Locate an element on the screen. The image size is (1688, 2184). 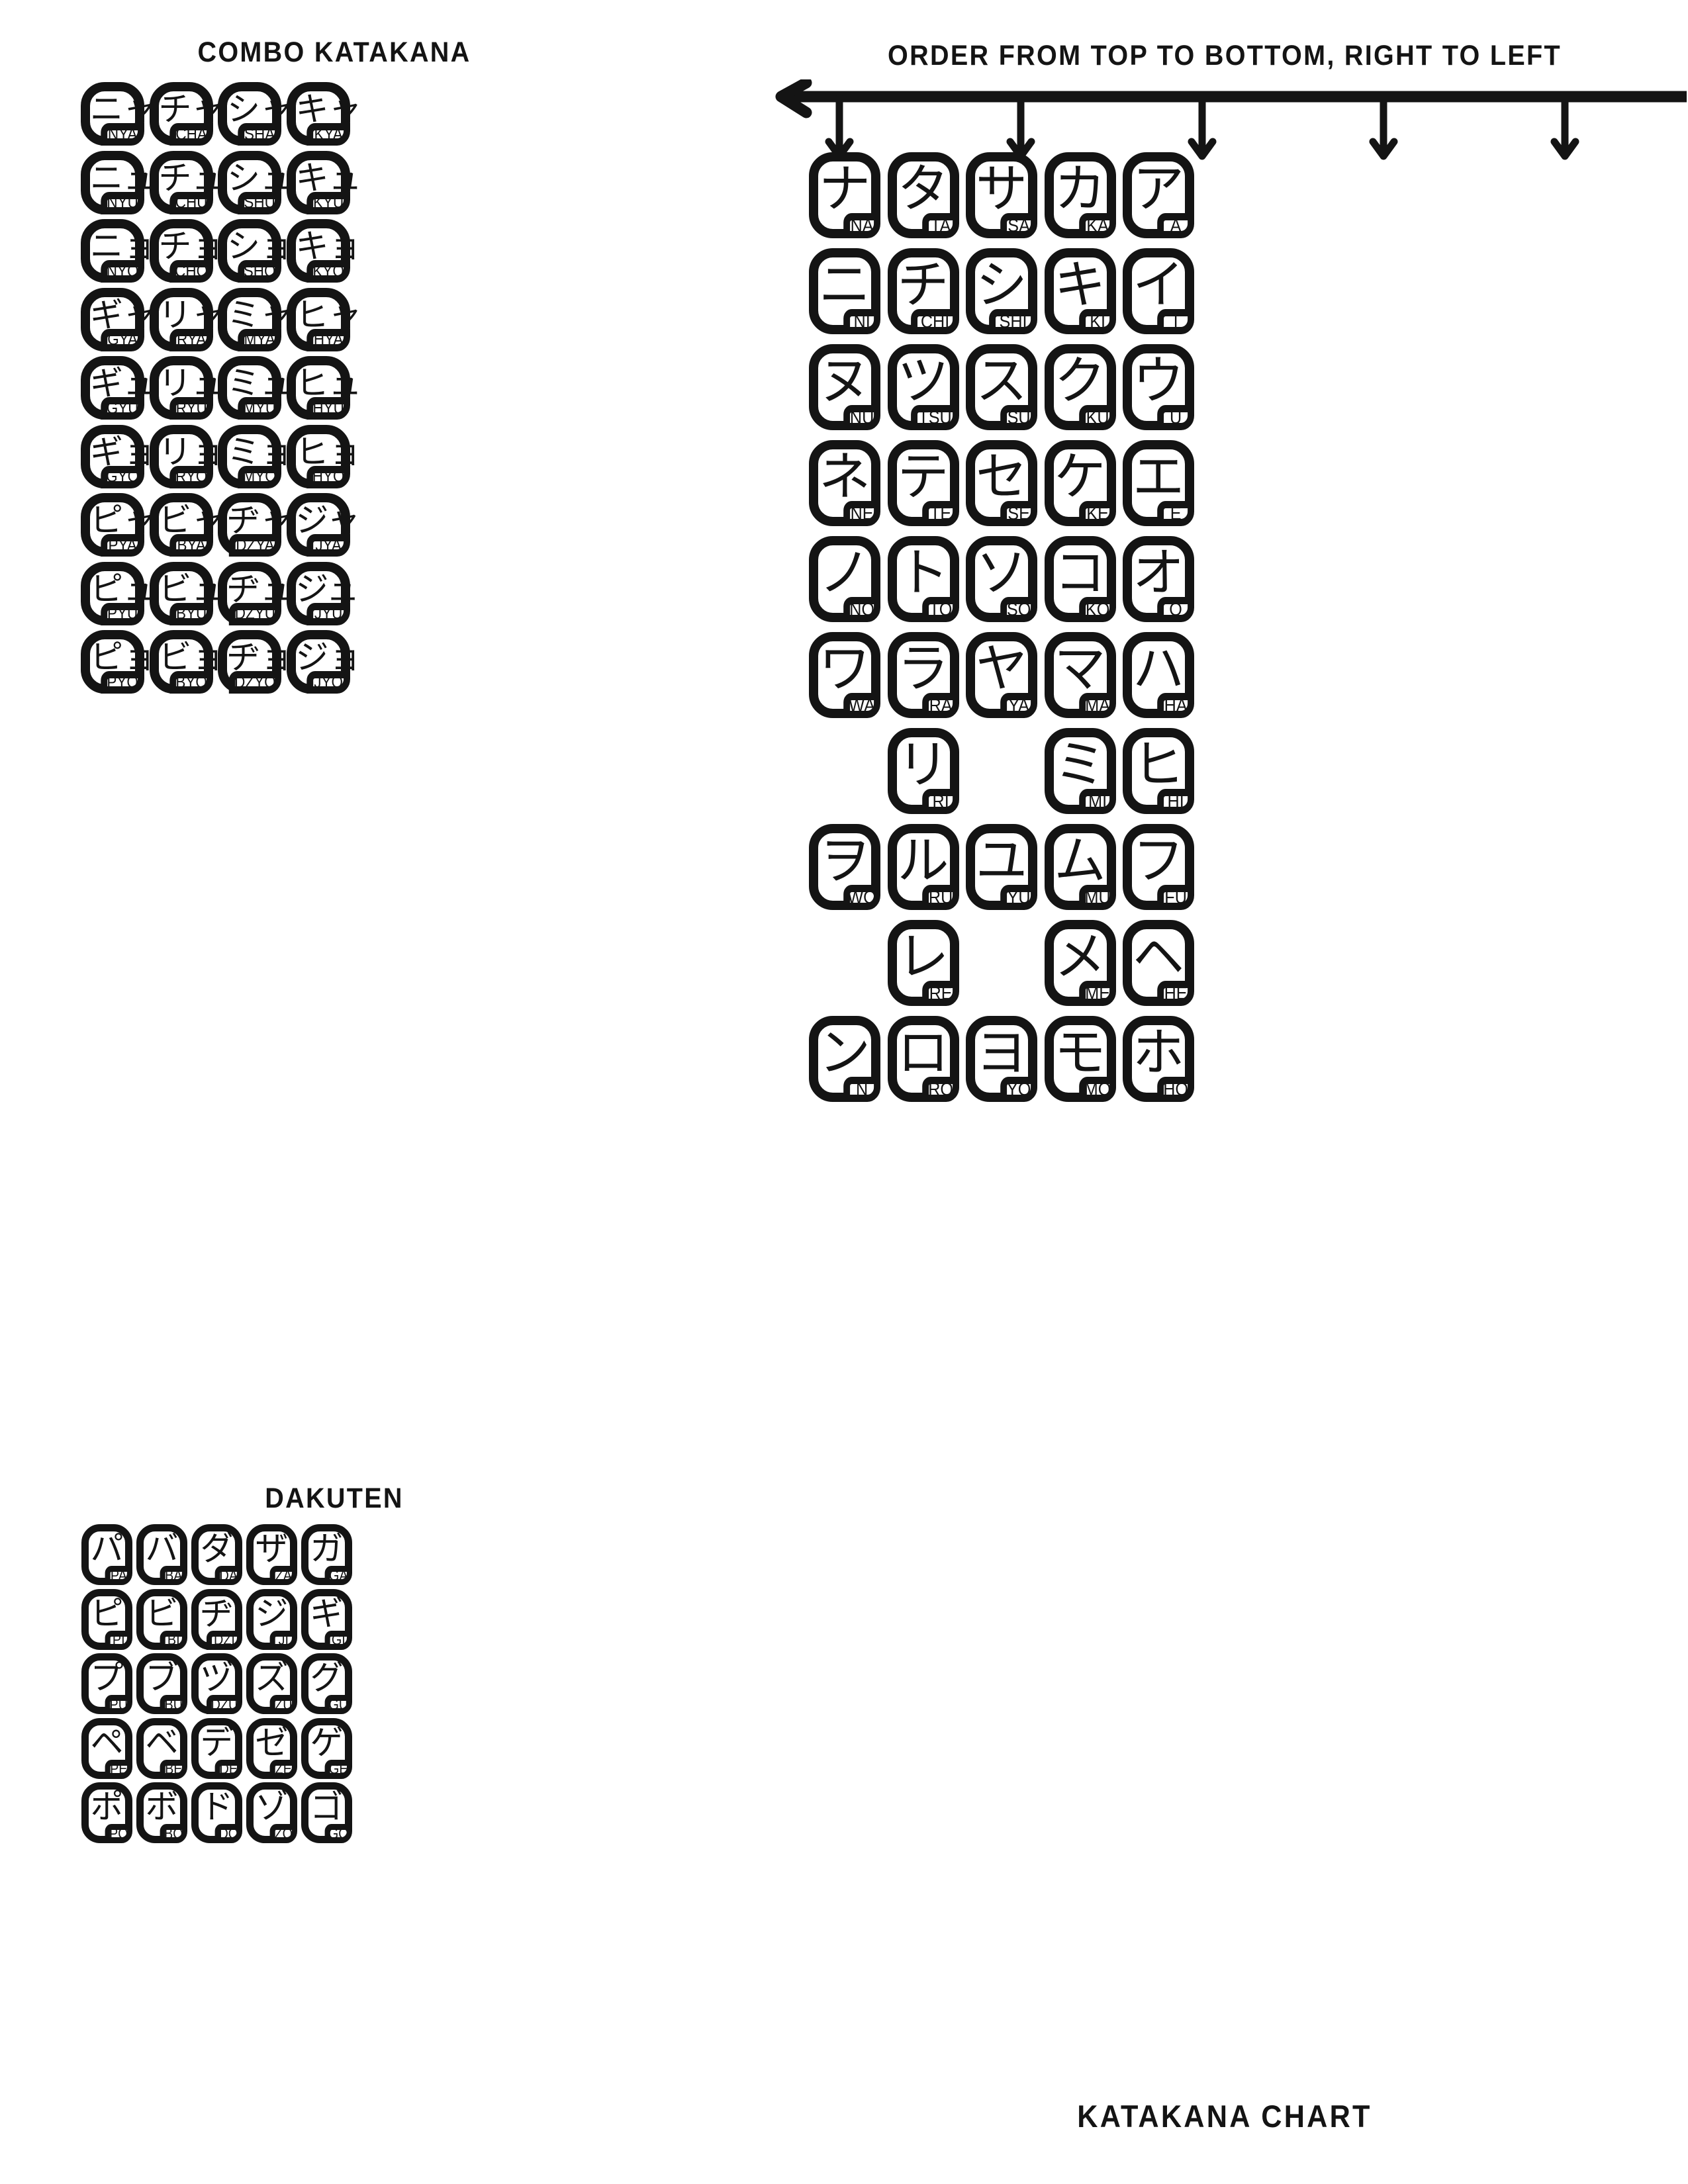
kana-cell: レ RE is located at coordinates (923, 963).